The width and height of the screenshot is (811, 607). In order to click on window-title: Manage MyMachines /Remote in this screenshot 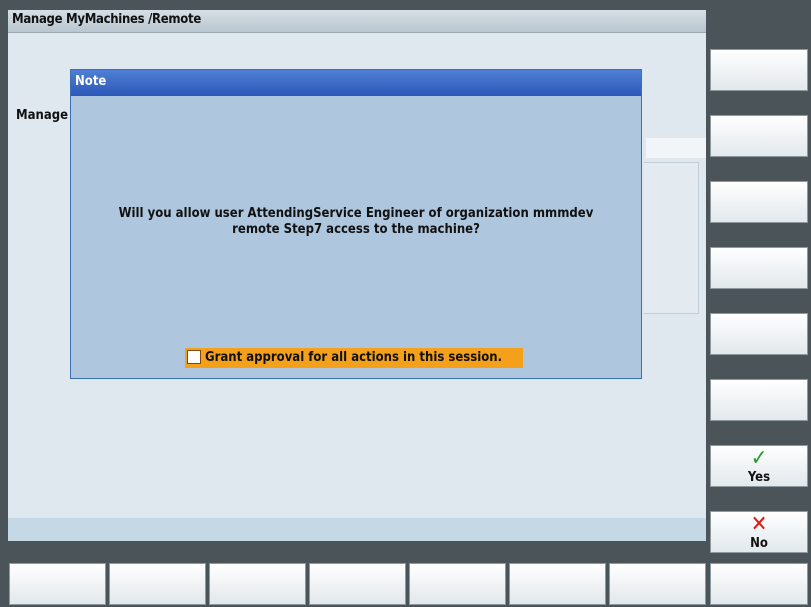, I will do `click(106, 19)`.